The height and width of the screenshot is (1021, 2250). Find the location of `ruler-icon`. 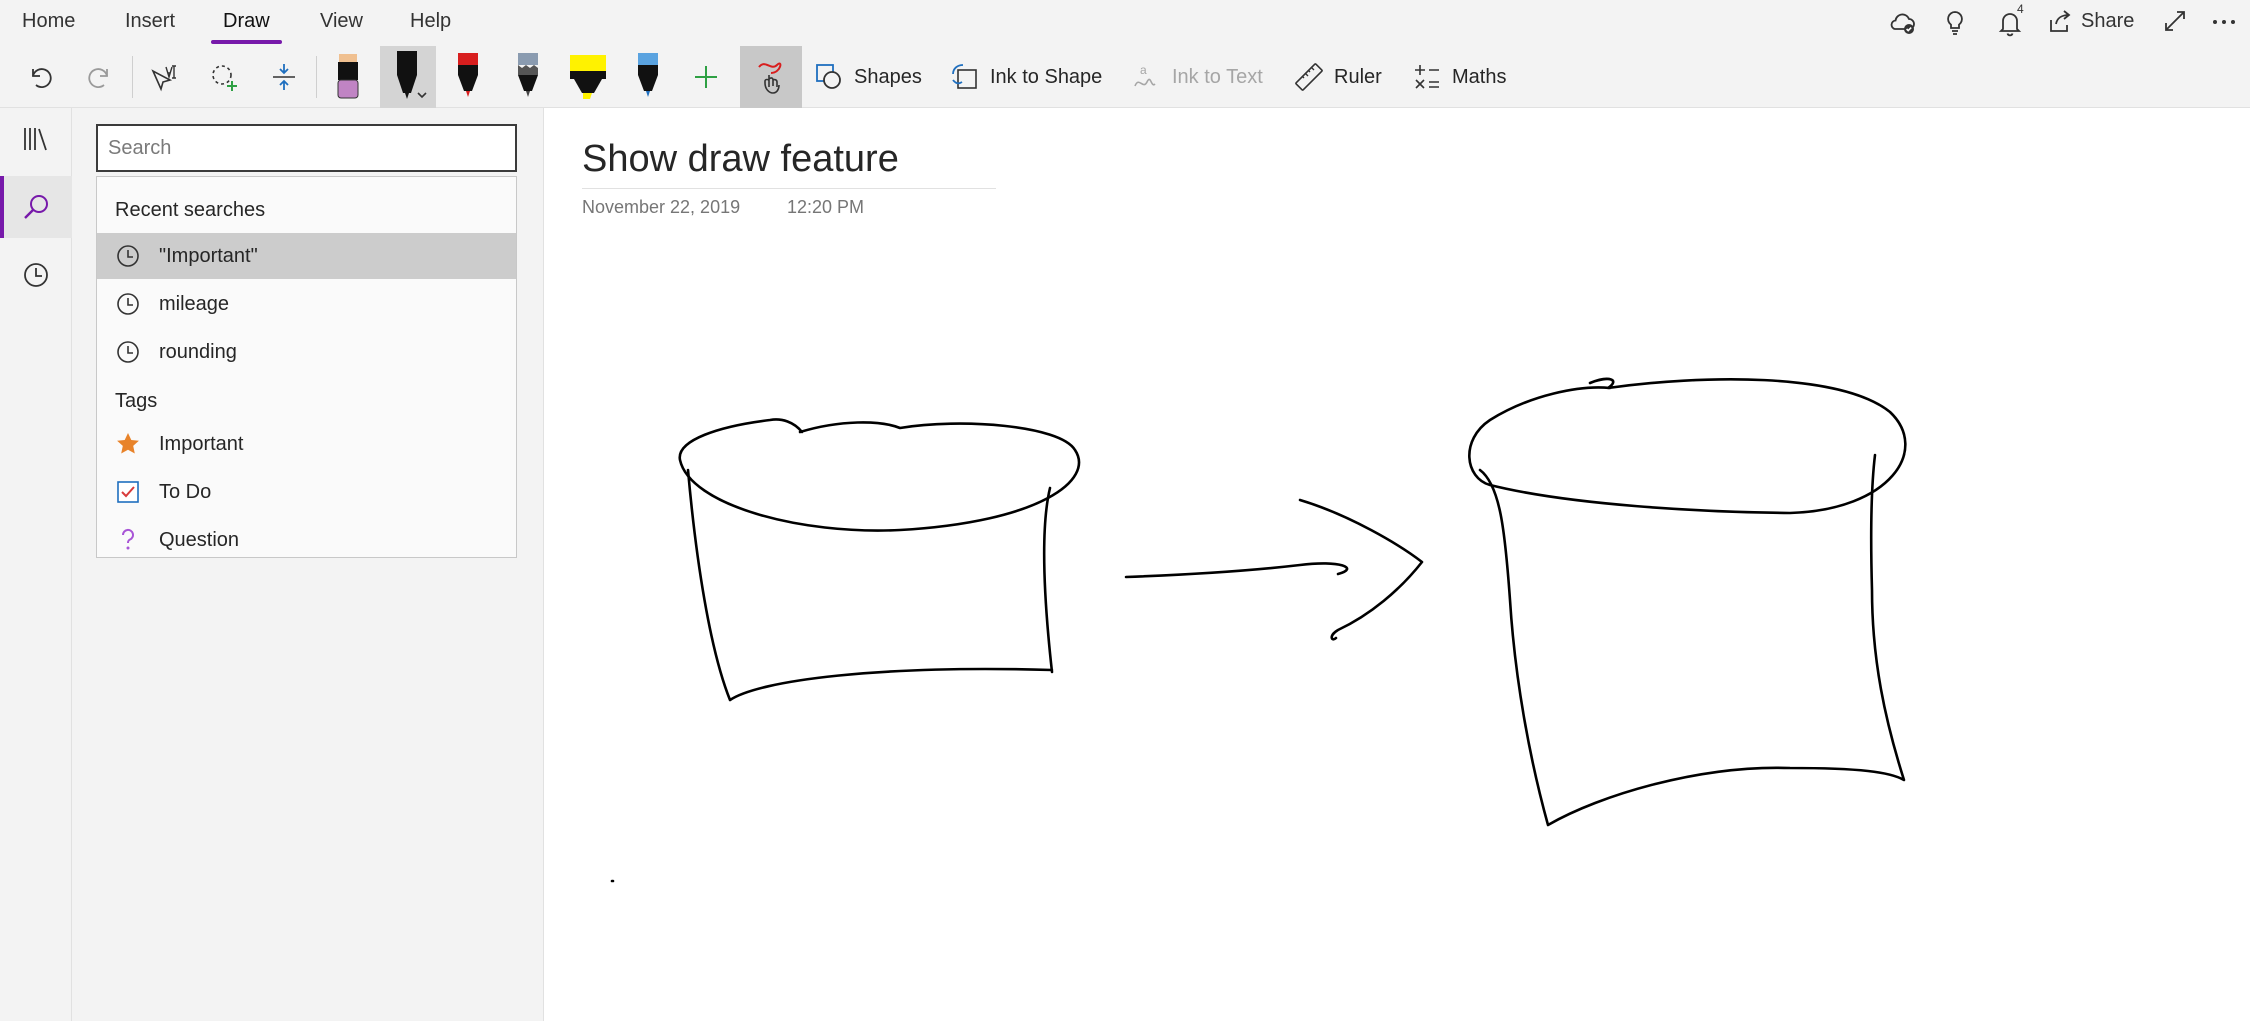

ruler-icon is located at coordinates (1309, 77).